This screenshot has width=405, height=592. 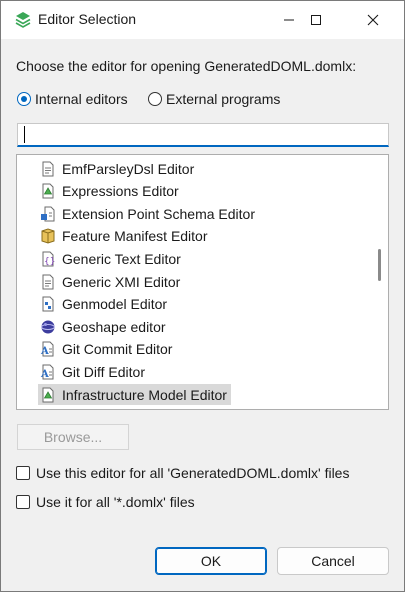 What do you see at coordinates (115, 502) in the screenshot?
I see `use-for-ext-label: Use it for all '*.domlx' files` at bounding box center [115, 502].